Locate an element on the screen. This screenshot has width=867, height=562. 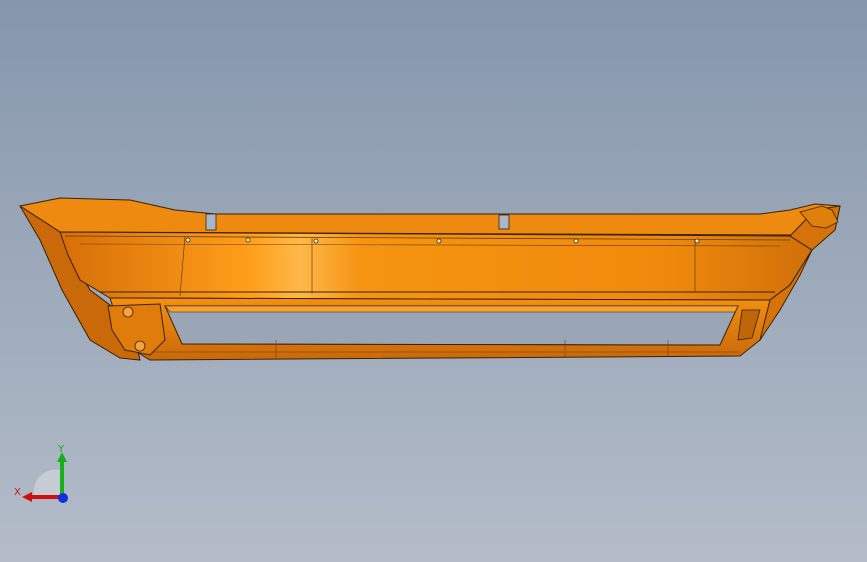
triad-plane-icon is located at coordinates (46, 482).